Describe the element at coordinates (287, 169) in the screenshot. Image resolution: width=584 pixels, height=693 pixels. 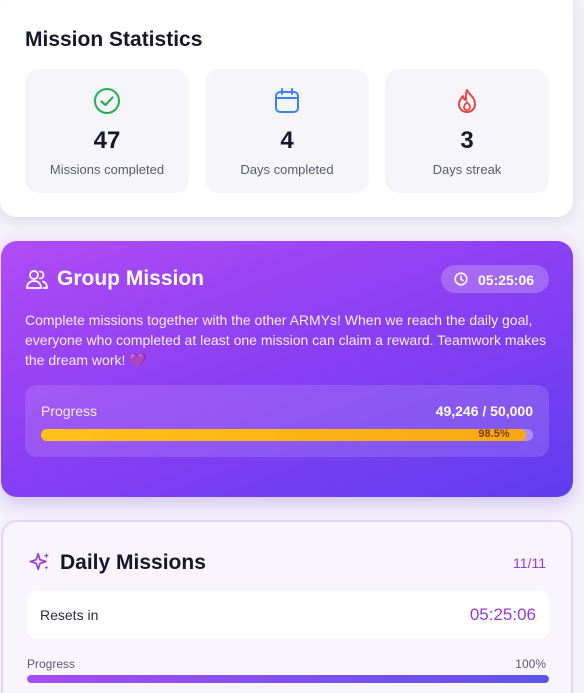
I see `stat-label: Days completed` at that location.